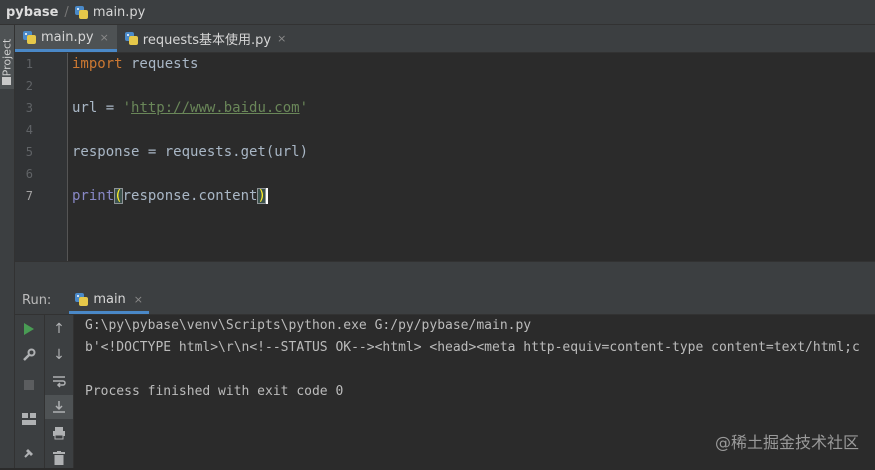 The width and height of the screenshot is (875, 470). Describe the element at coordinates (29, 152) in the screenshot. I see `line-number: 5` at that location.